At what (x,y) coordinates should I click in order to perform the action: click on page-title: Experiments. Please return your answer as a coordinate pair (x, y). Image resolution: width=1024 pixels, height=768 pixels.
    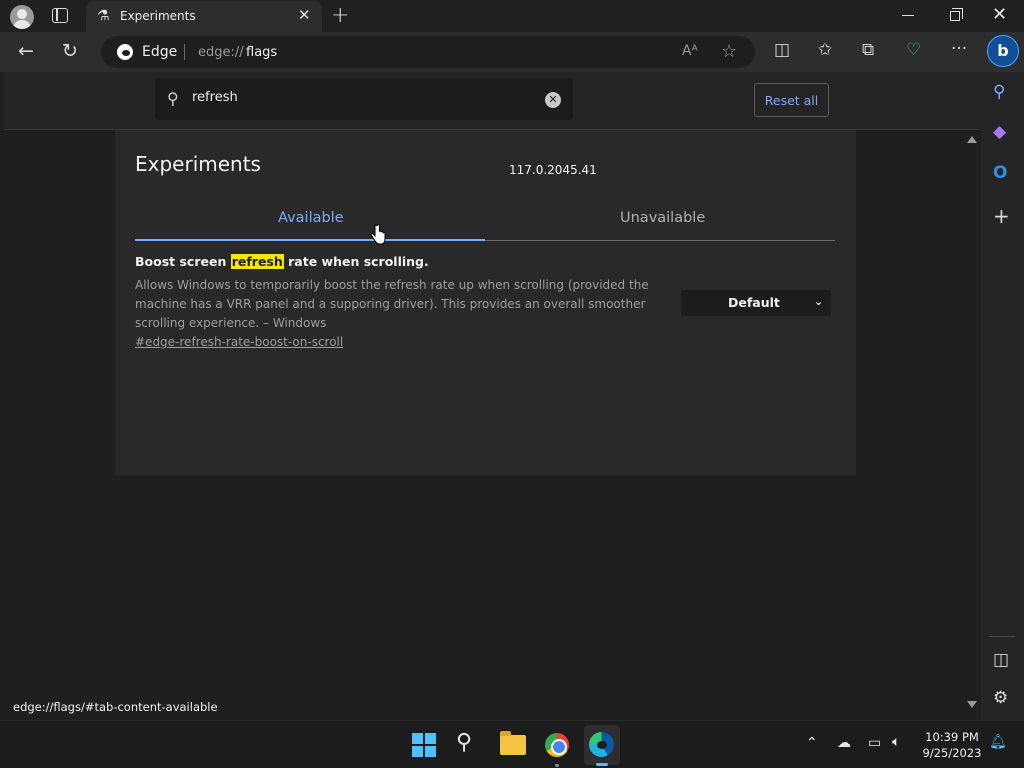
    Looking at the image, I should click on (198, 164).